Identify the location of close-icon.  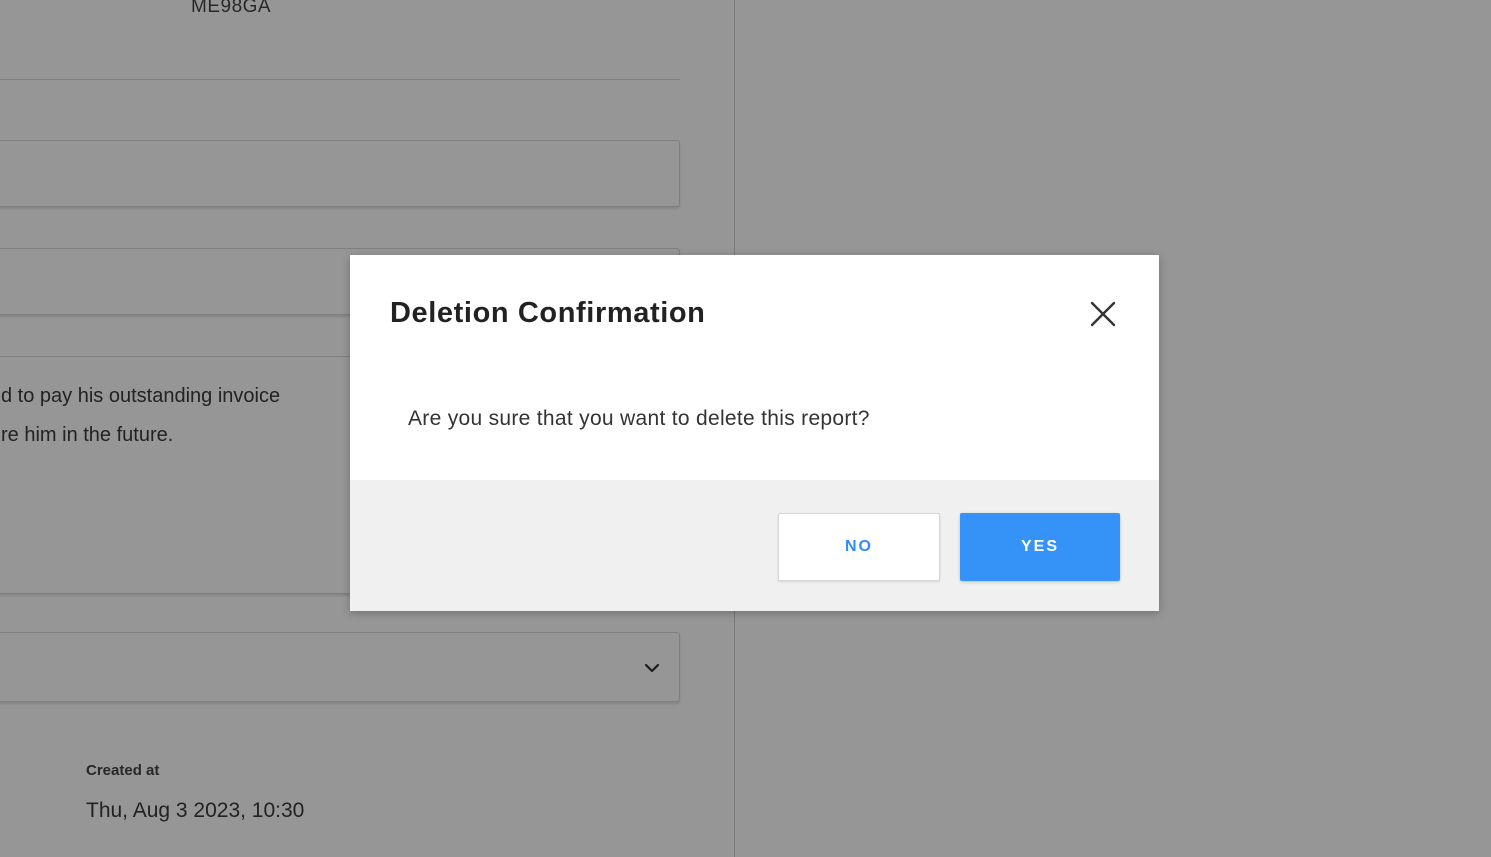
(1103, 314).